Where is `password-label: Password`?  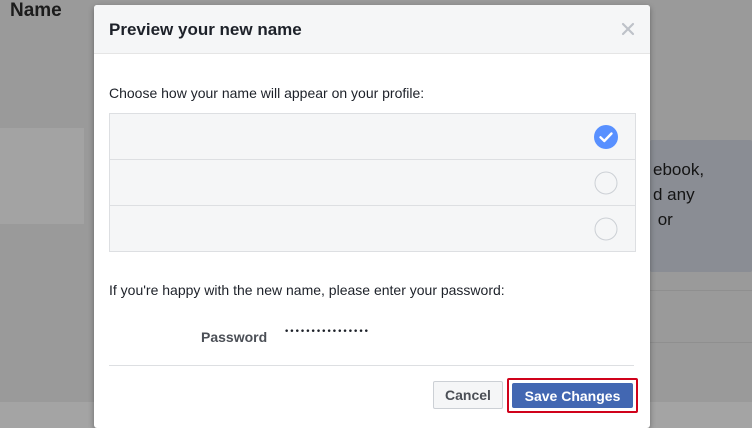 password-label: Password is located at coordinates (234, 337).